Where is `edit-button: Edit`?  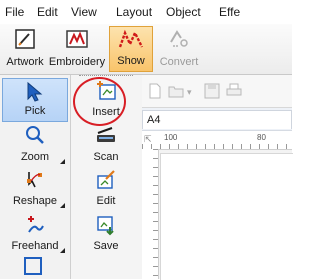 edit-button: Edit is located at coordinates (106, 189).